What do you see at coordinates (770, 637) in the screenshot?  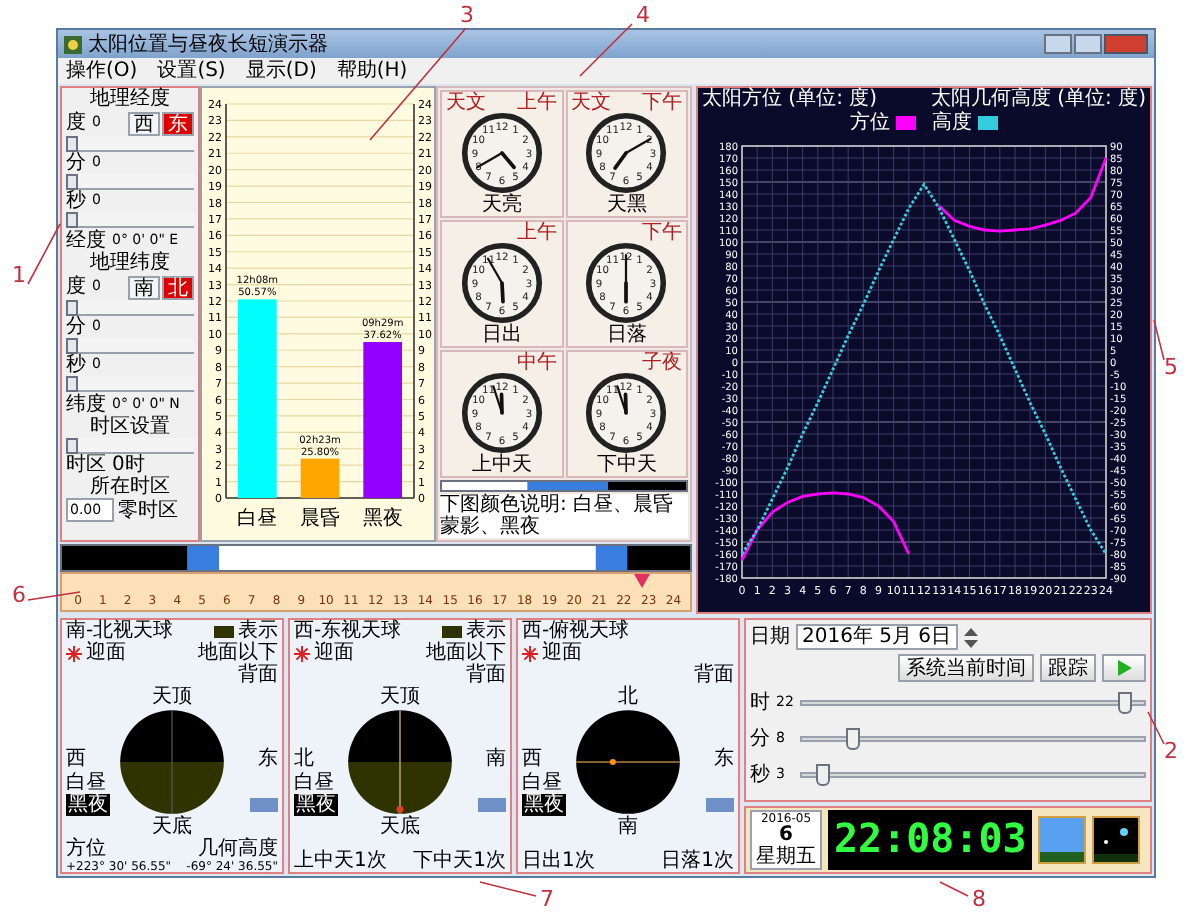 I see `field-label: 日期` at bounding box center [770, 637].